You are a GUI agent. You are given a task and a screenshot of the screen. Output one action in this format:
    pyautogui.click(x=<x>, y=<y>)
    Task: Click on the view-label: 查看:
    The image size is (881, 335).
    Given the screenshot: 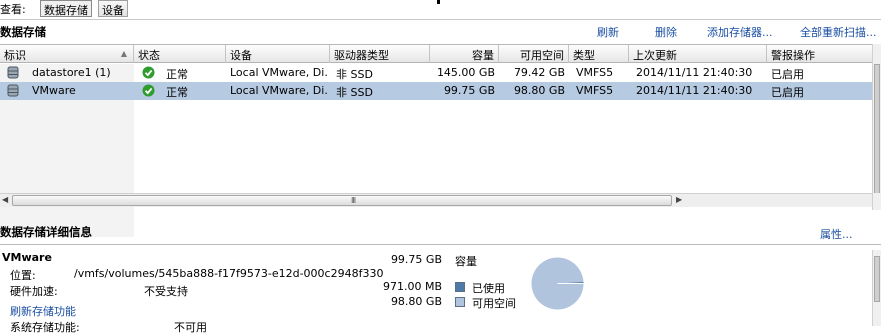 What is the action you would take?
    pyautogui.click(x=13, y=9)
    